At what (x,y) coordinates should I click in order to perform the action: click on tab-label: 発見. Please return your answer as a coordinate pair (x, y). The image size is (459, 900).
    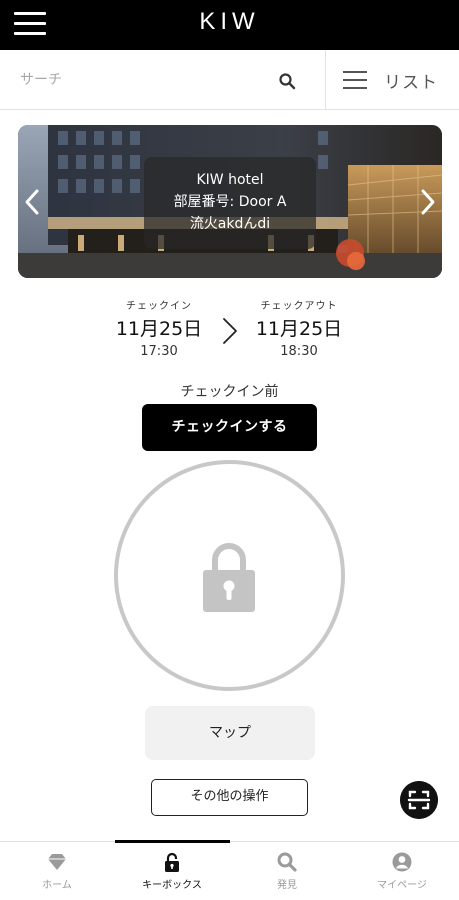
    Looking at the image, I should click on (287, 885).